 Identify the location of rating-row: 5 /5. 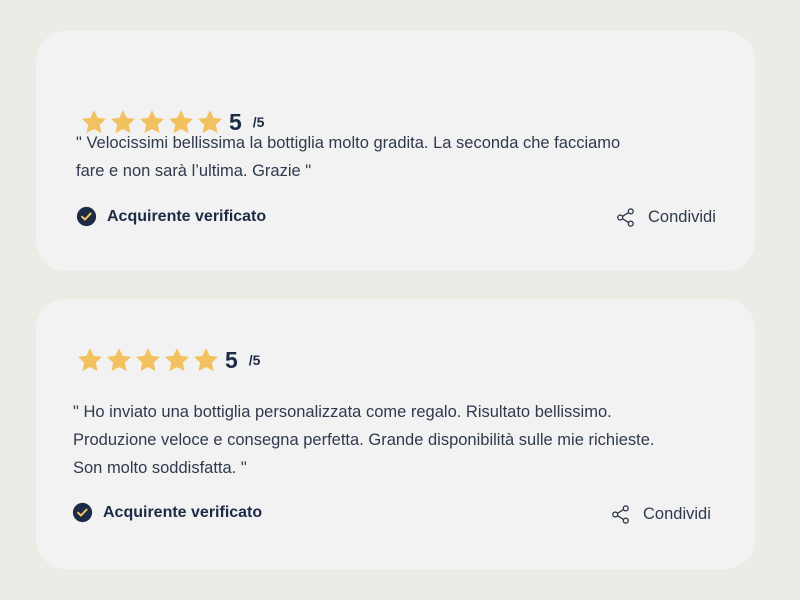
(168, 360).